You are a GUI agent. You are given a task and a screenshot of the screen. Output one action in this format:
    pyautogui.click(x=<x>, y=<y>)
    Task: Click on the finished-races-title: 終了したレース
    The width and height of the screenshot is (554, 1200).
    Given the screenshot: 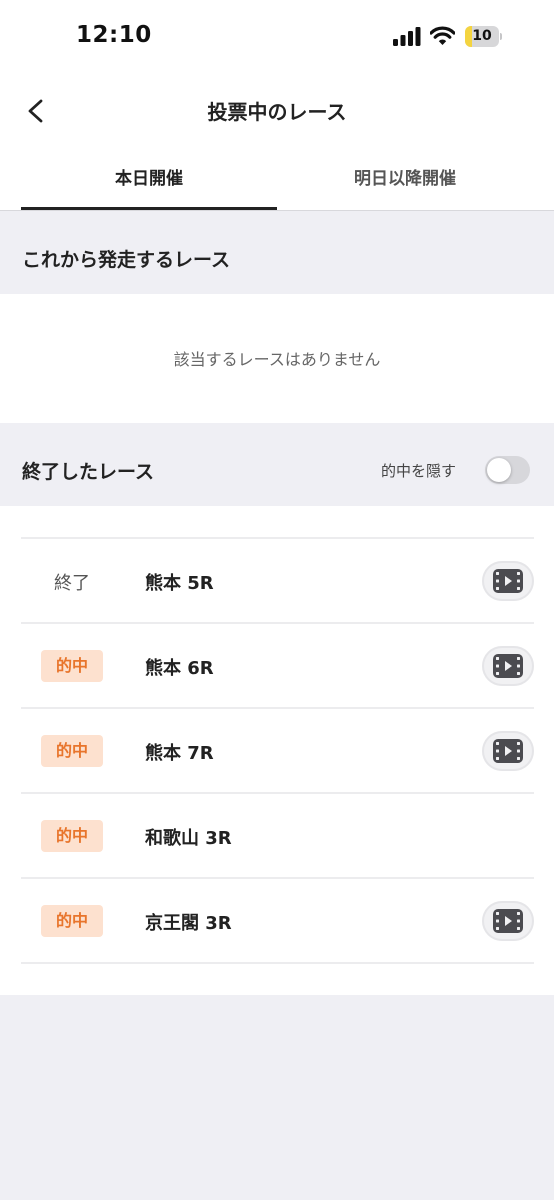 What is the action you would take?
    pyautogui.click(x=88, y=472)
    